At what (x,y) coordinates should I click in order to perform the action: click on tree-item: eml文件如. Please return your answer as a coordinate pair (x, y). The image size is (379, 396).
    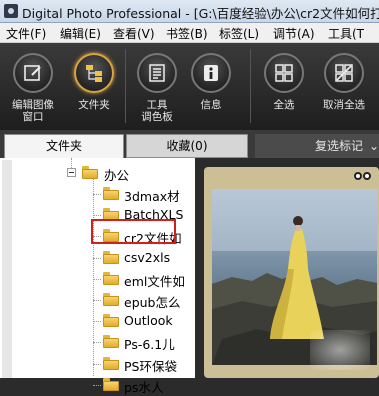
    Looking at the image, I should click on (97, 279).